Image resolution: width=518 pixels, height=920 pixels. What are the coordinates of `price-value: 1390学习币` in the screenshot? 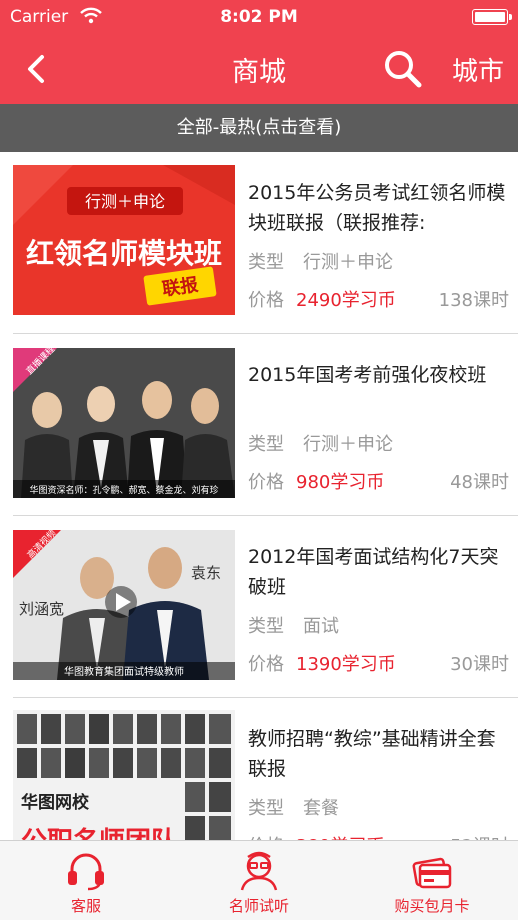 It's located at (346, 664).